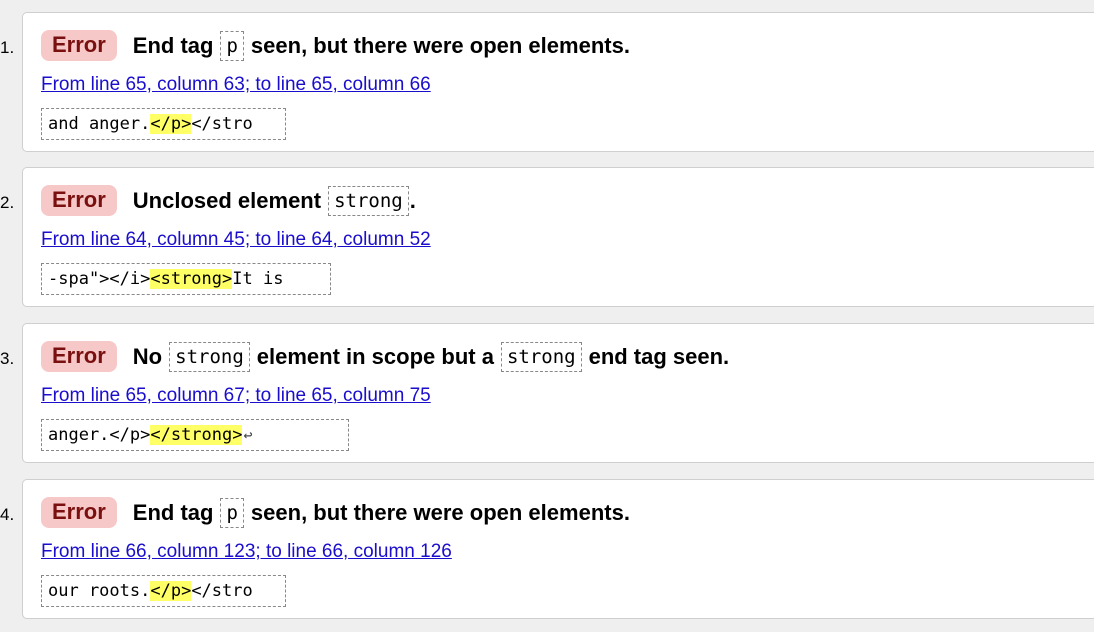  I want to click on extract-before: -spa"></i>, so click(99, 279).